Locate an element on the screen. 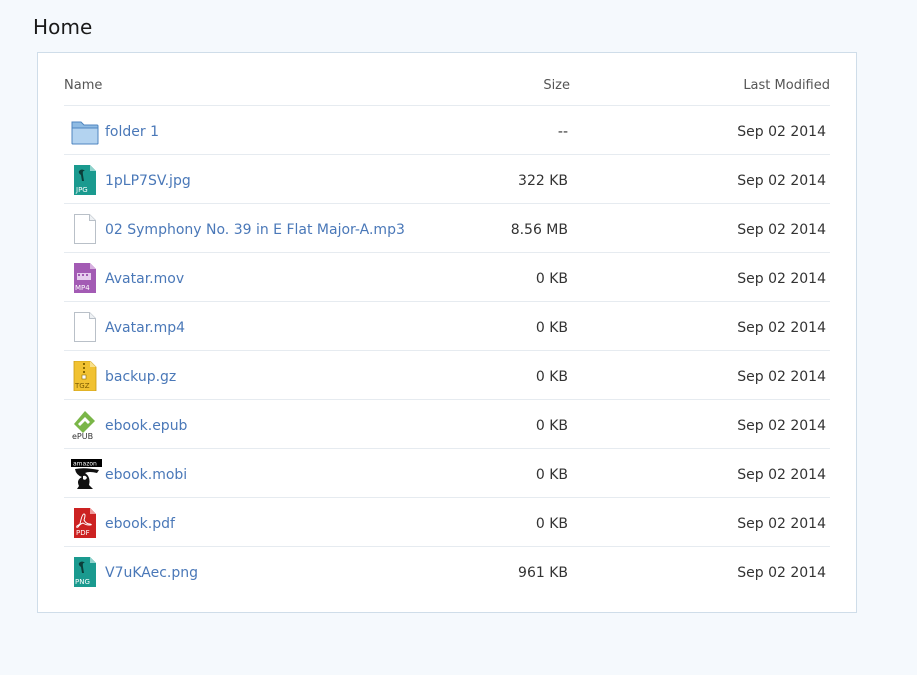 The height and width of the screenshot is (675, 917). file-size: 8.56 MB is located at coordinates (539, 230).